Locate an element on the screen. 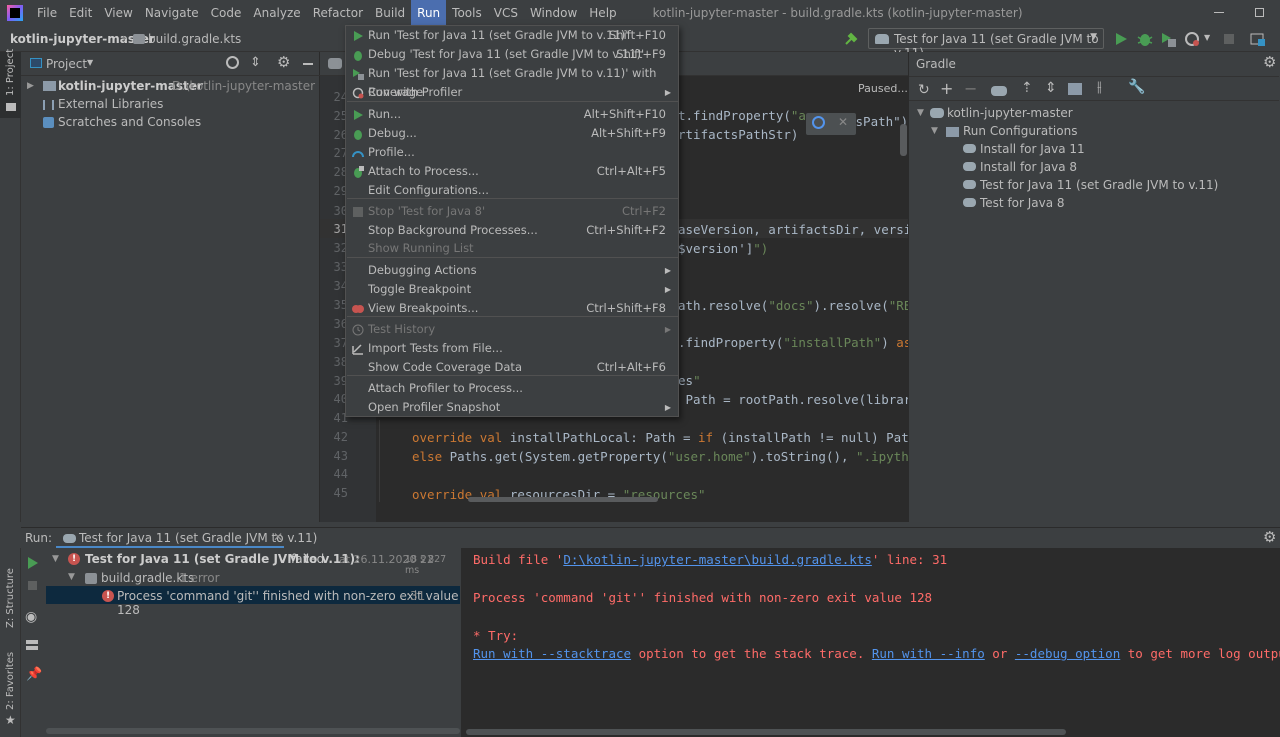 Image resolution: width=1280 pixels, height=737 pixels. menu-build: Build is located at coordinates (390, 13).